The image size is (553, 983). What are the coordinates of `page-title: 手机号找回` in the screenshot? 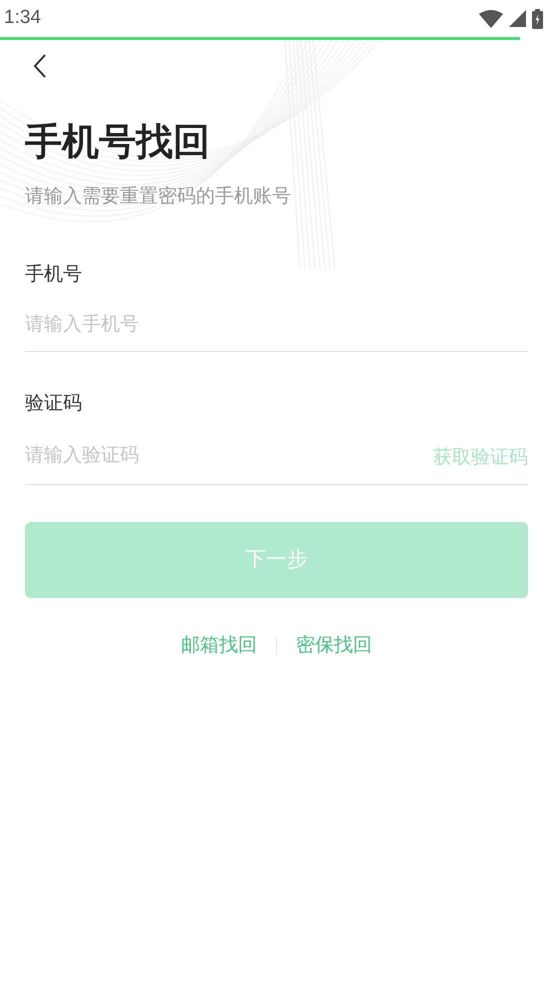 It's located at (118, 142).